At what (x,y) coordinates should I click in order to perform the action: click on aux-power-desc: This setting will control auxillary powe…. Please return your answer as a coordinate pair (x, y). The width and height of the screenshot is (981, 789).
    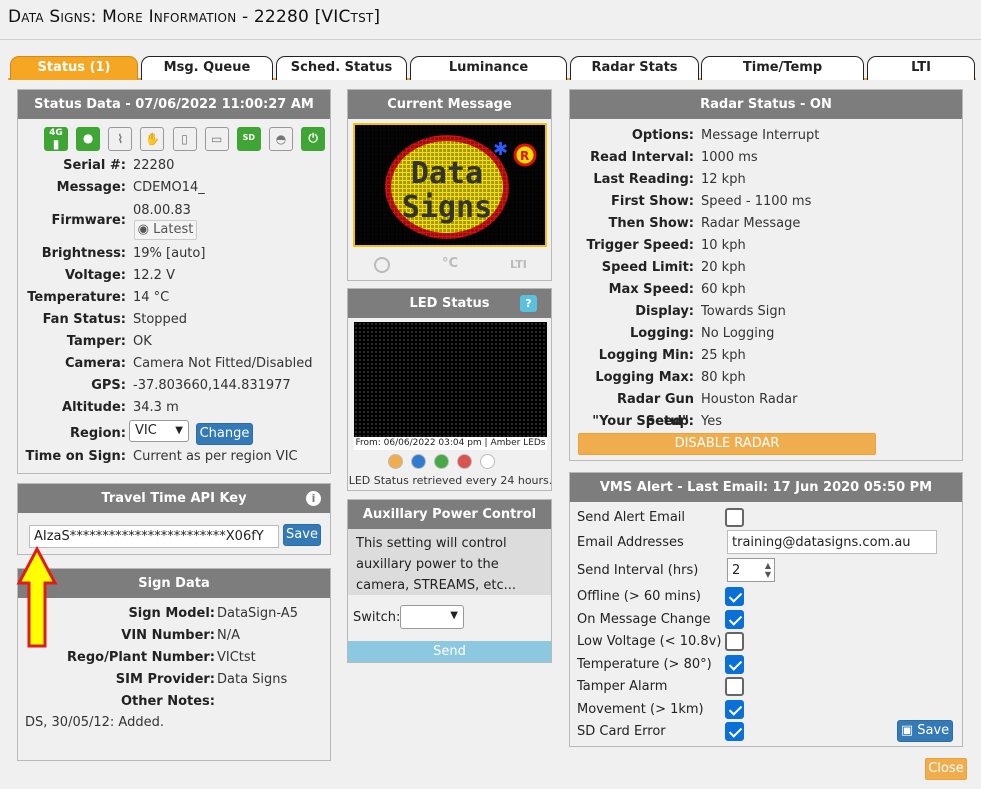
    Looking at the image, I should click on (449, 562).